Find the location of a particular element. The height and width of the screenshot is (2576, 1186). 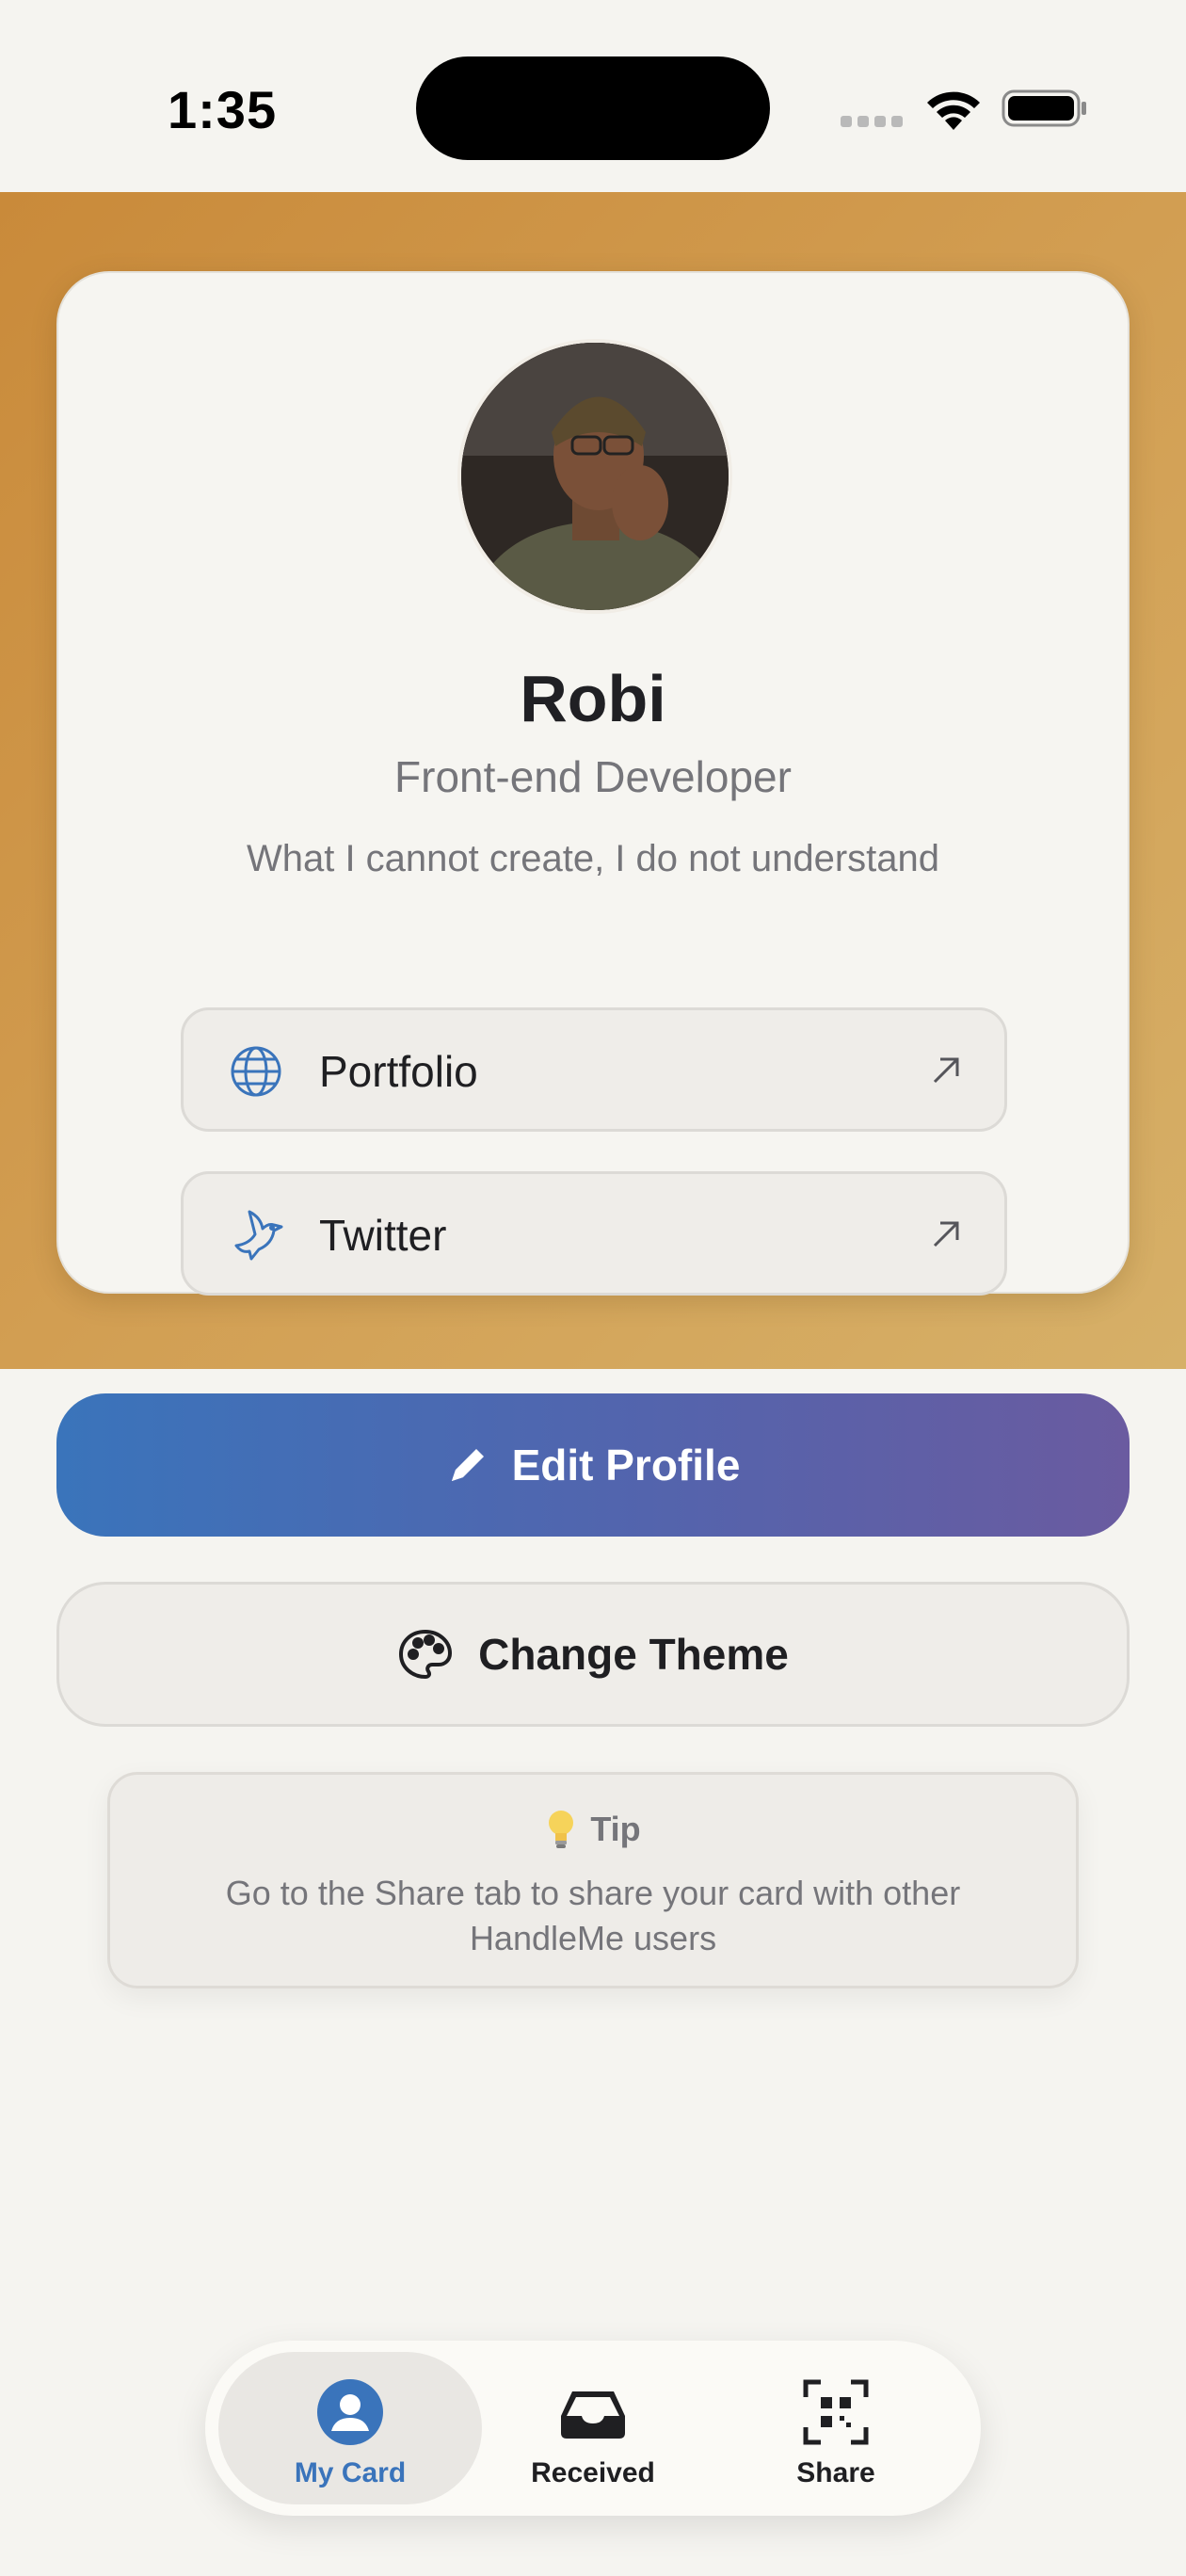

profile-role: Front-end Developer is located at coordinates (593, 776).